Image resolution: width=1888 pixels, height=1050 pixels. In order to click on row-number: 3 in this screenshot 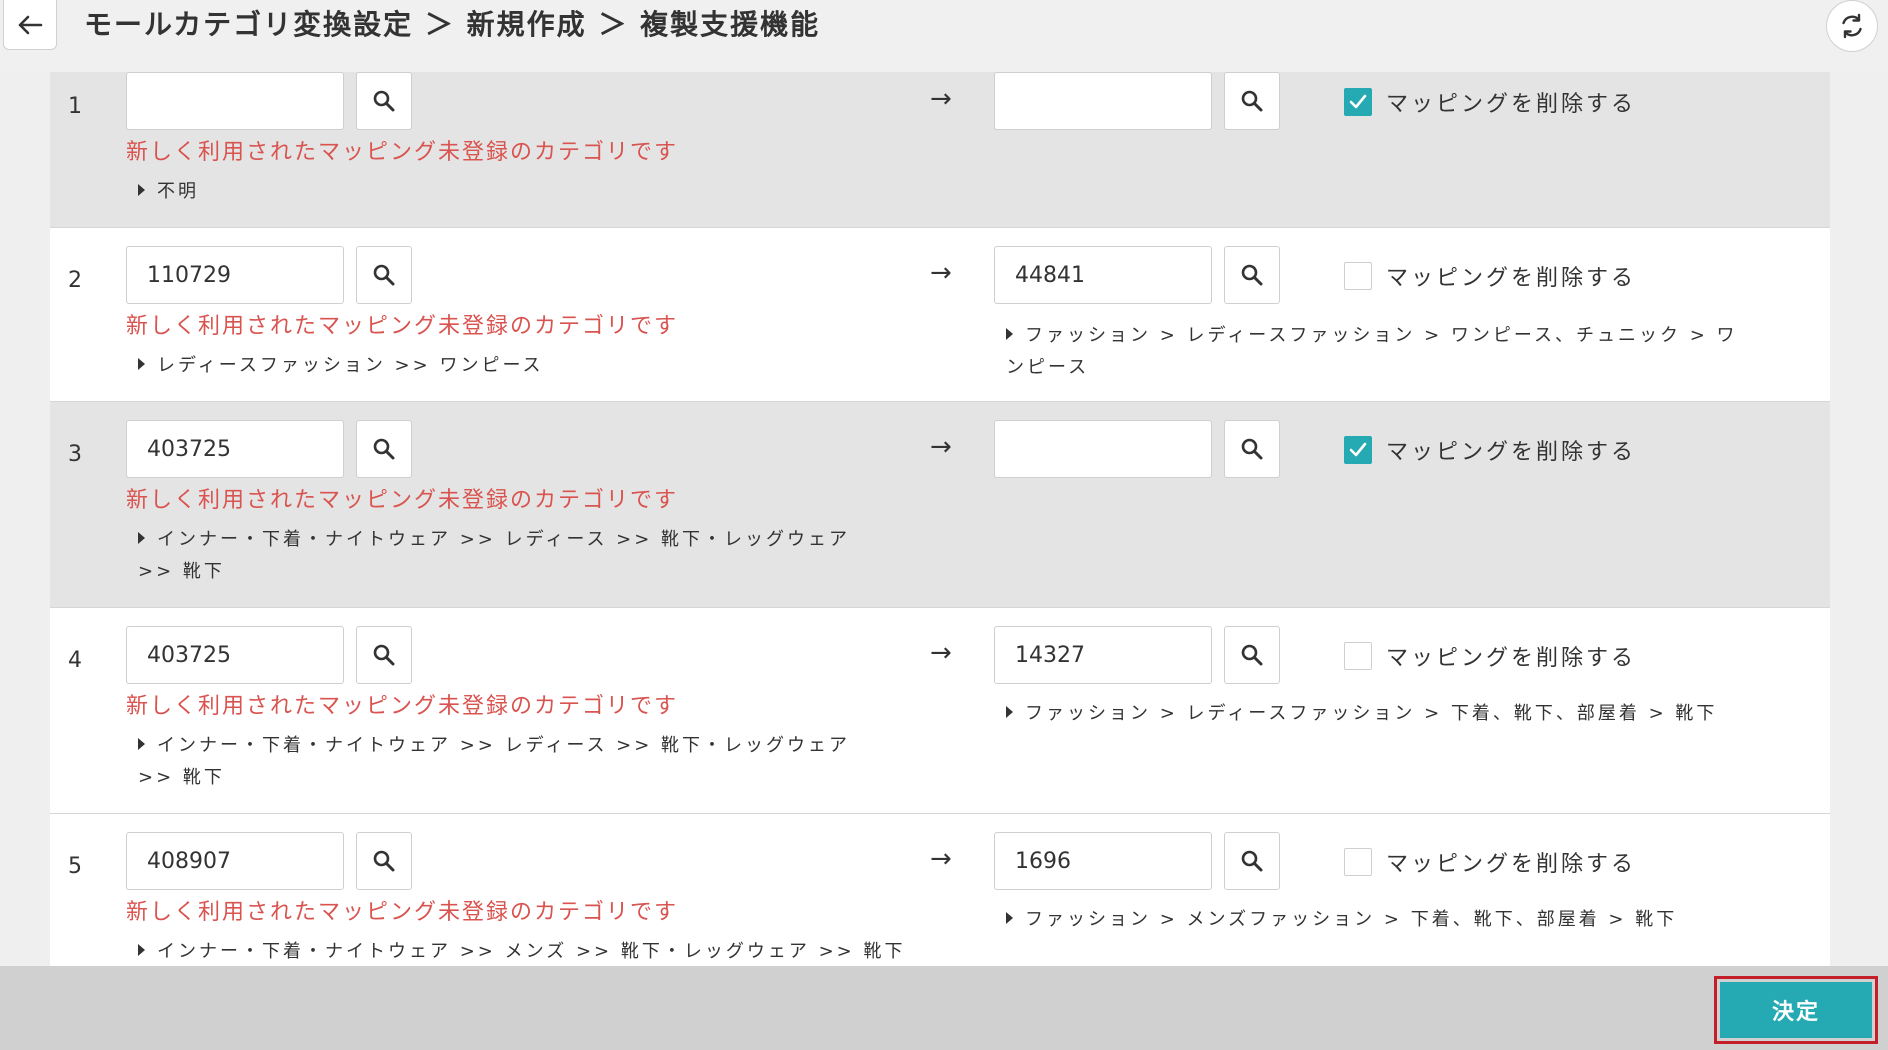, I will do `click(75, 454)`.